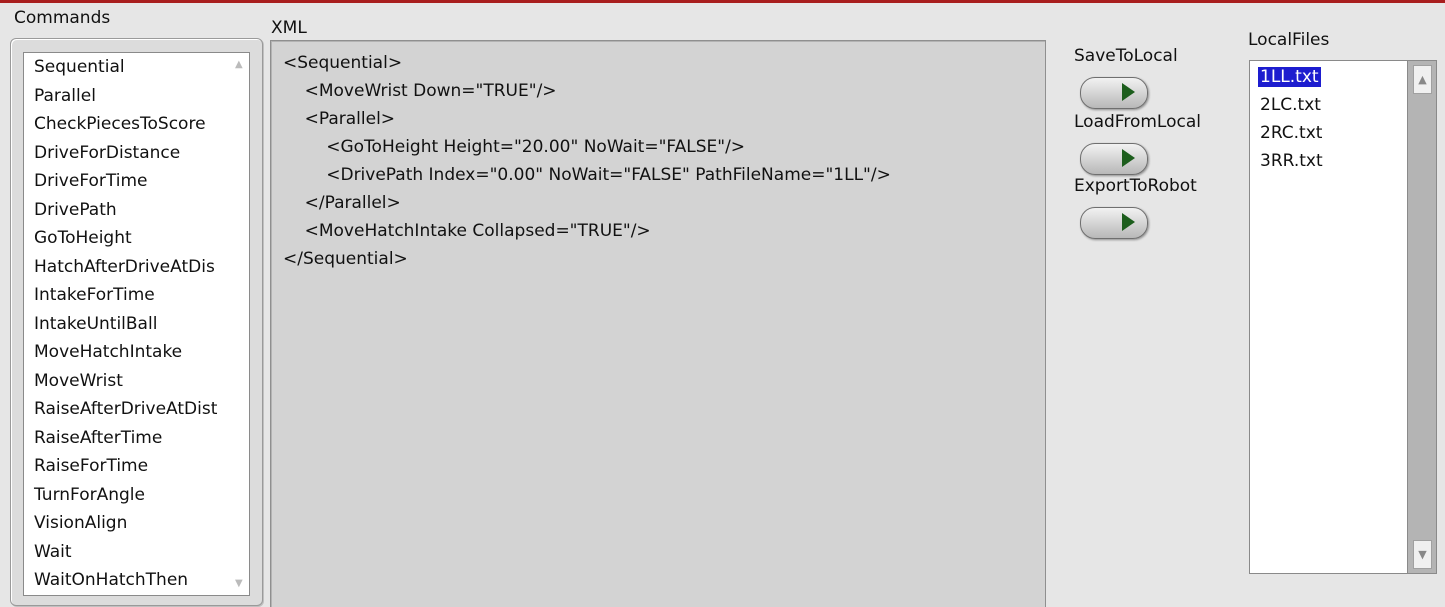 This screenshot has height=607, width=1445. Describe the element at coordinates (1114, 93) in the screenshot. I see `save-to-local-button` at that location.